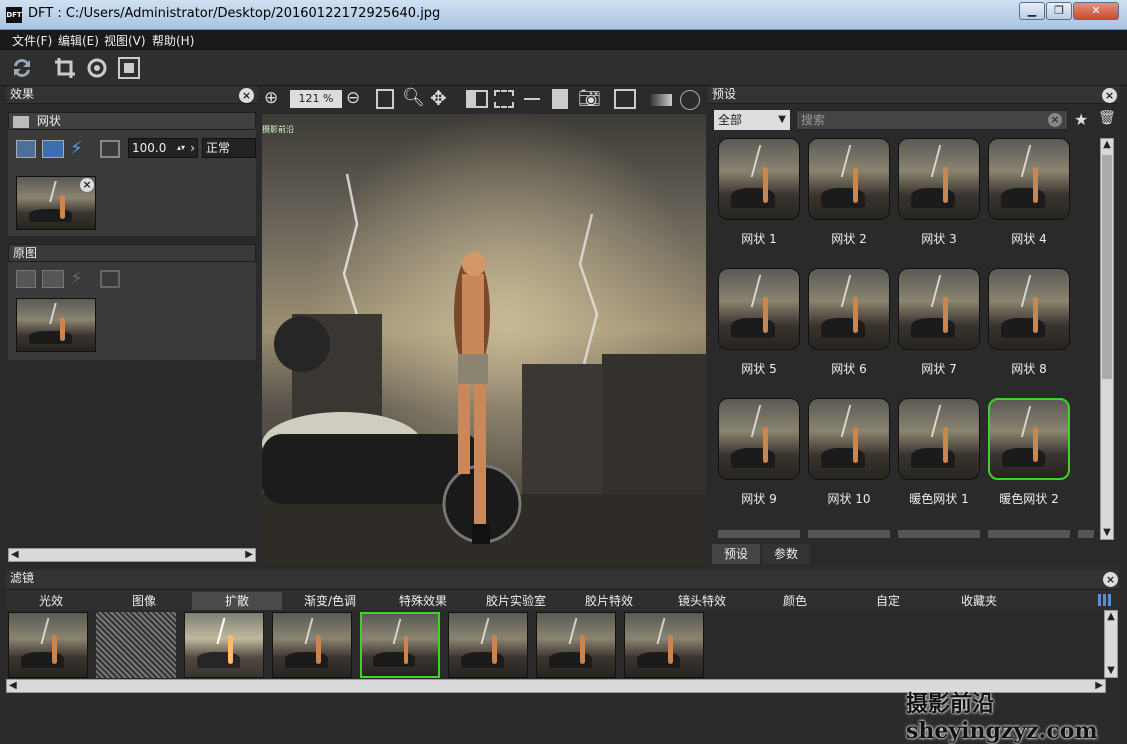  I want to click on filter-thumbnail-selected, so click(400, 645).